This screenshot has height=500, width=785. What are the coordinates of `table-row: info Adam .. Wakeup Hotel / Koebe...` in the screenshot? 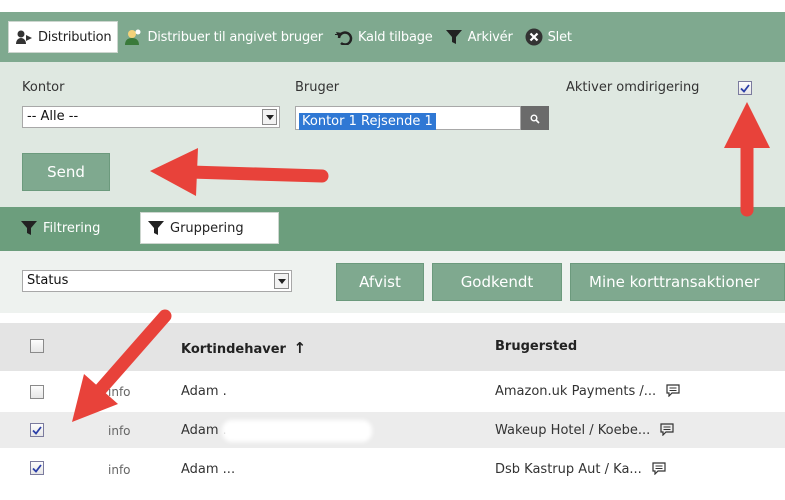 It's located at (392, 430).